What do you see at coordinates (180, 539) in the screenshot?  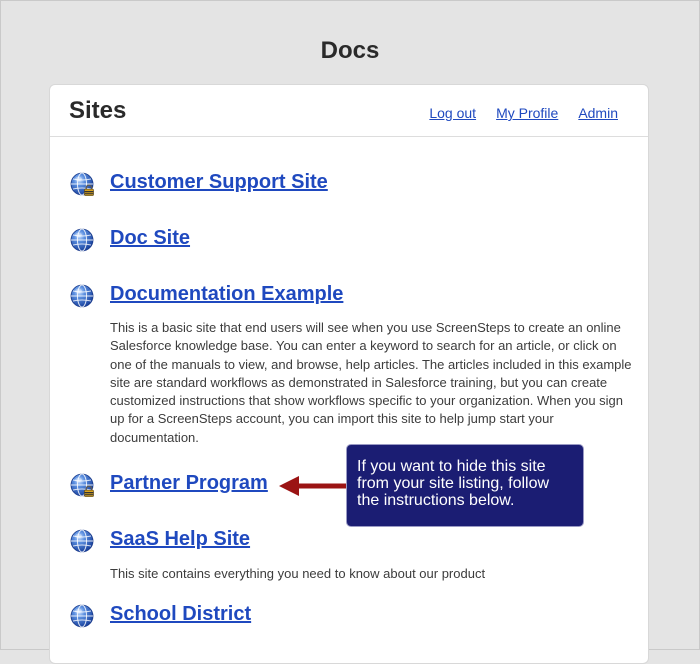 I see `site-link-saas-help-site: SaaS Help Site` at bounding box center [180, 539].